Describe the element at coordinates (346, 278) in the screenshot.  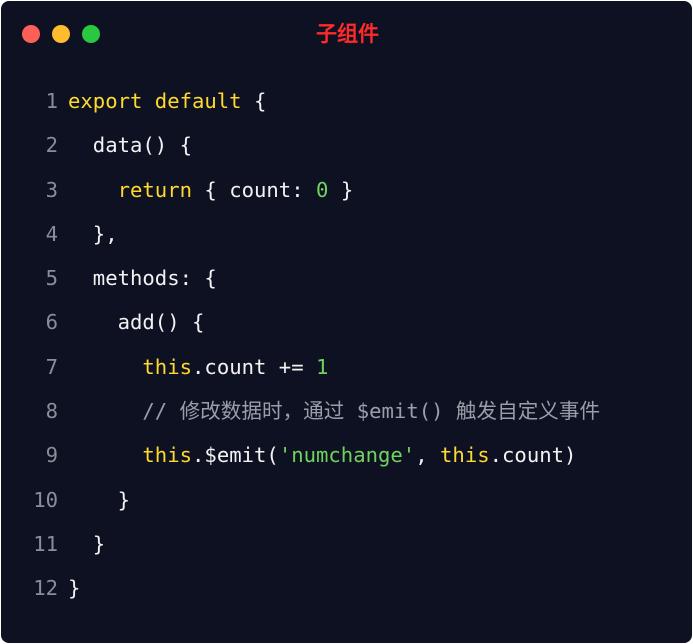
I see `code-line: 5 methods: {` at that location.